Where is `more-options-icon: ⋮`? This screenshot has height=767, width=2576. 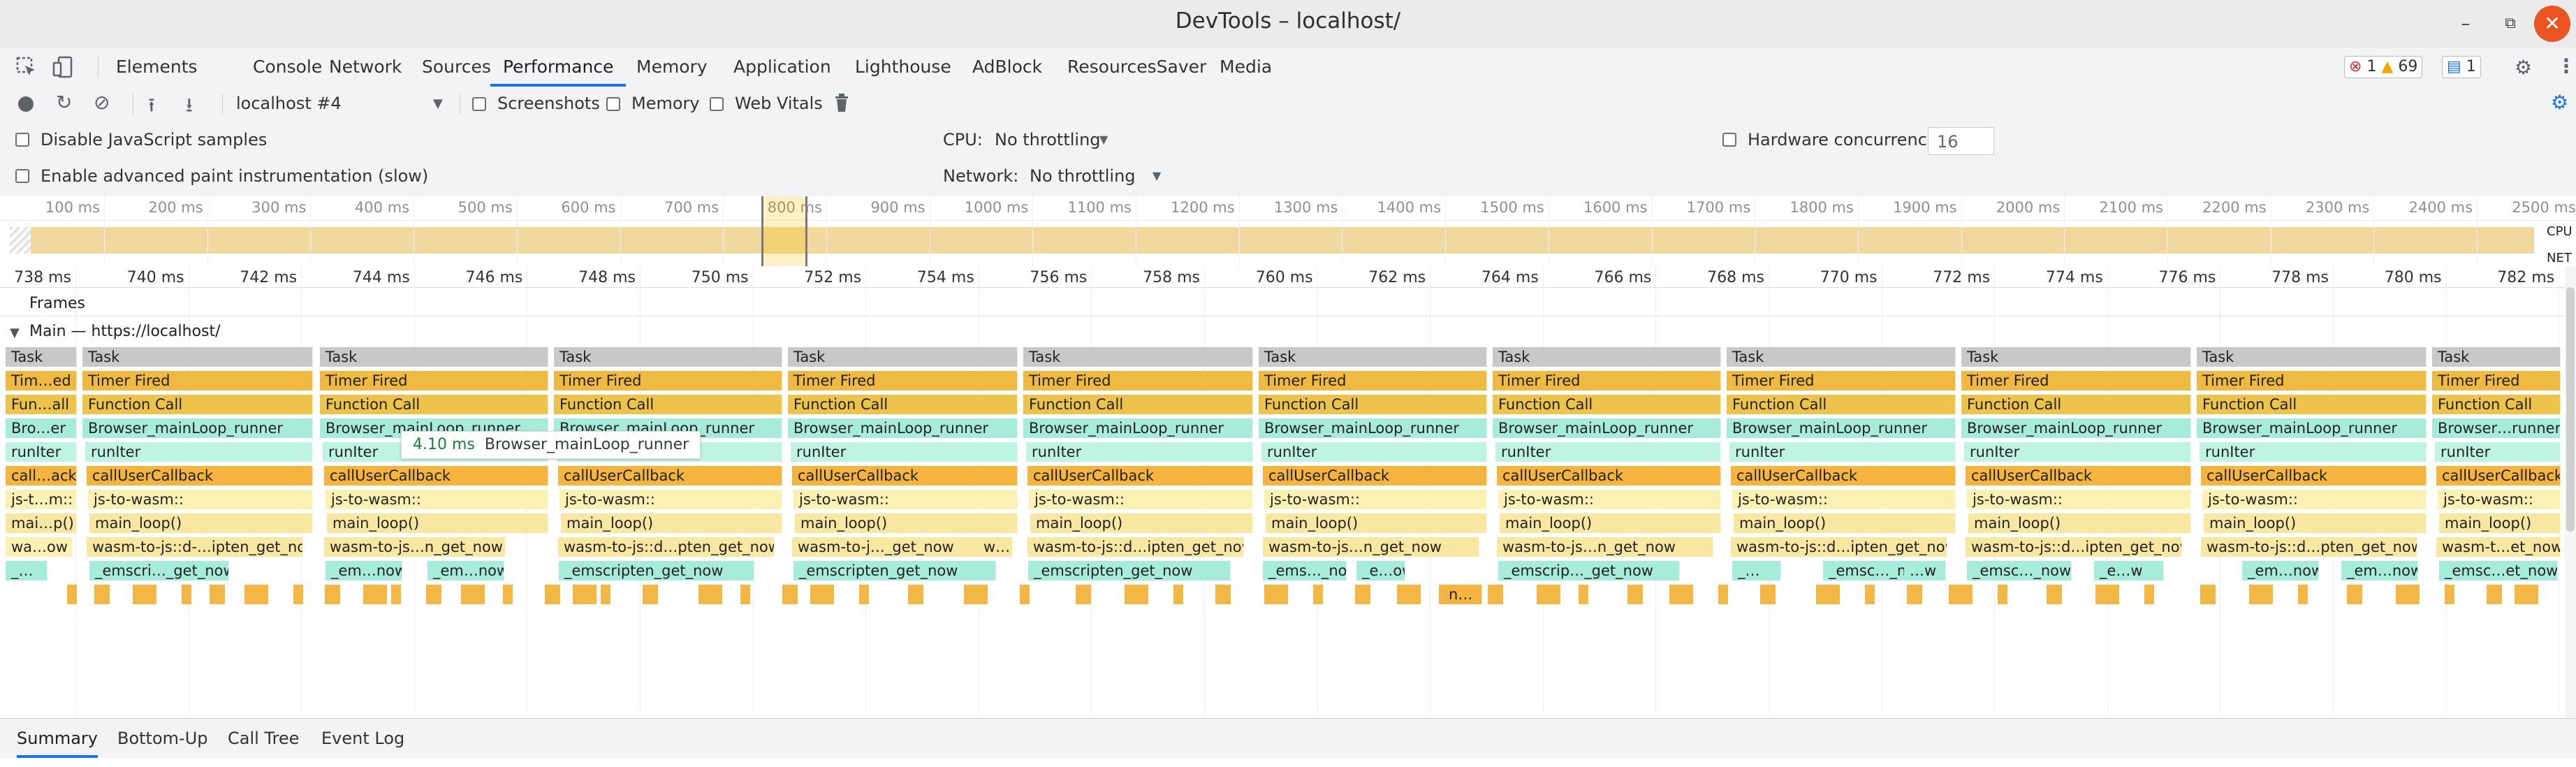
more-options-icon: ⋮ is located at coordinates (2566, 66).